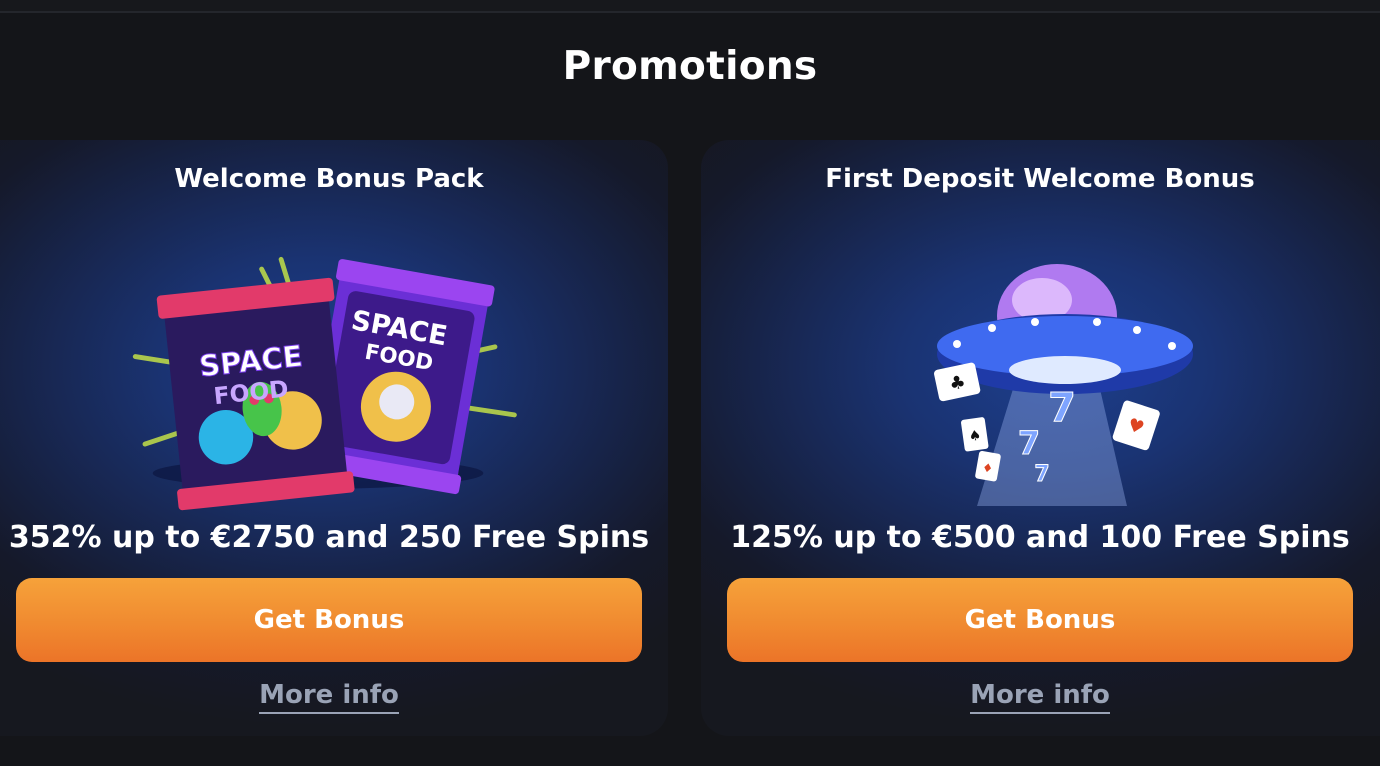  I want to click on promo-card-title: Welcome Bonus Pack, so click(329, 179).